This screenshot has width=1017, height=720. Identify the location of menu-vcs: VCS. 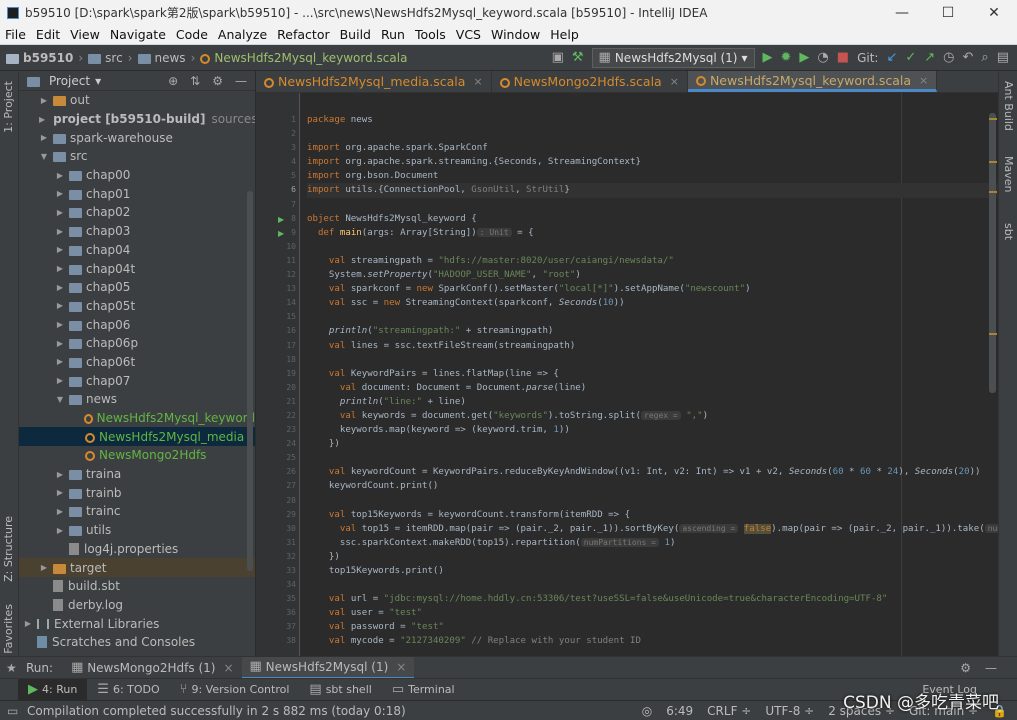
(468, 34).